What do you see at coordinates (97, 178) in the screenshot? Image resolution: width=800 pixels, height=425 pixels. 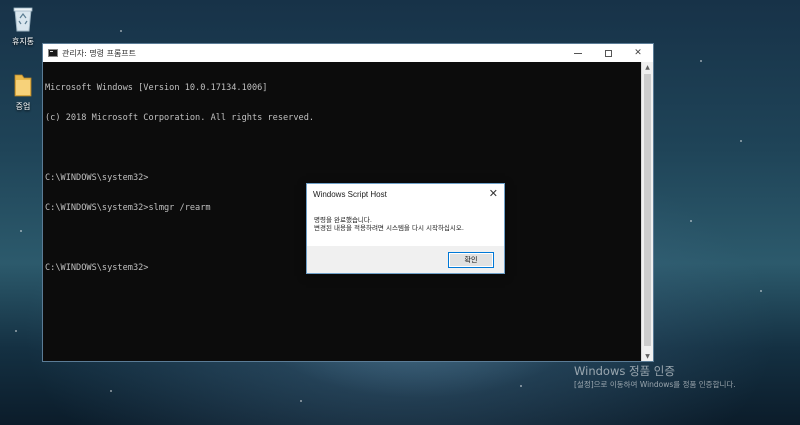 I see `console-line: C:\WINDOWS\system32>` at bounding box center [97, 178].